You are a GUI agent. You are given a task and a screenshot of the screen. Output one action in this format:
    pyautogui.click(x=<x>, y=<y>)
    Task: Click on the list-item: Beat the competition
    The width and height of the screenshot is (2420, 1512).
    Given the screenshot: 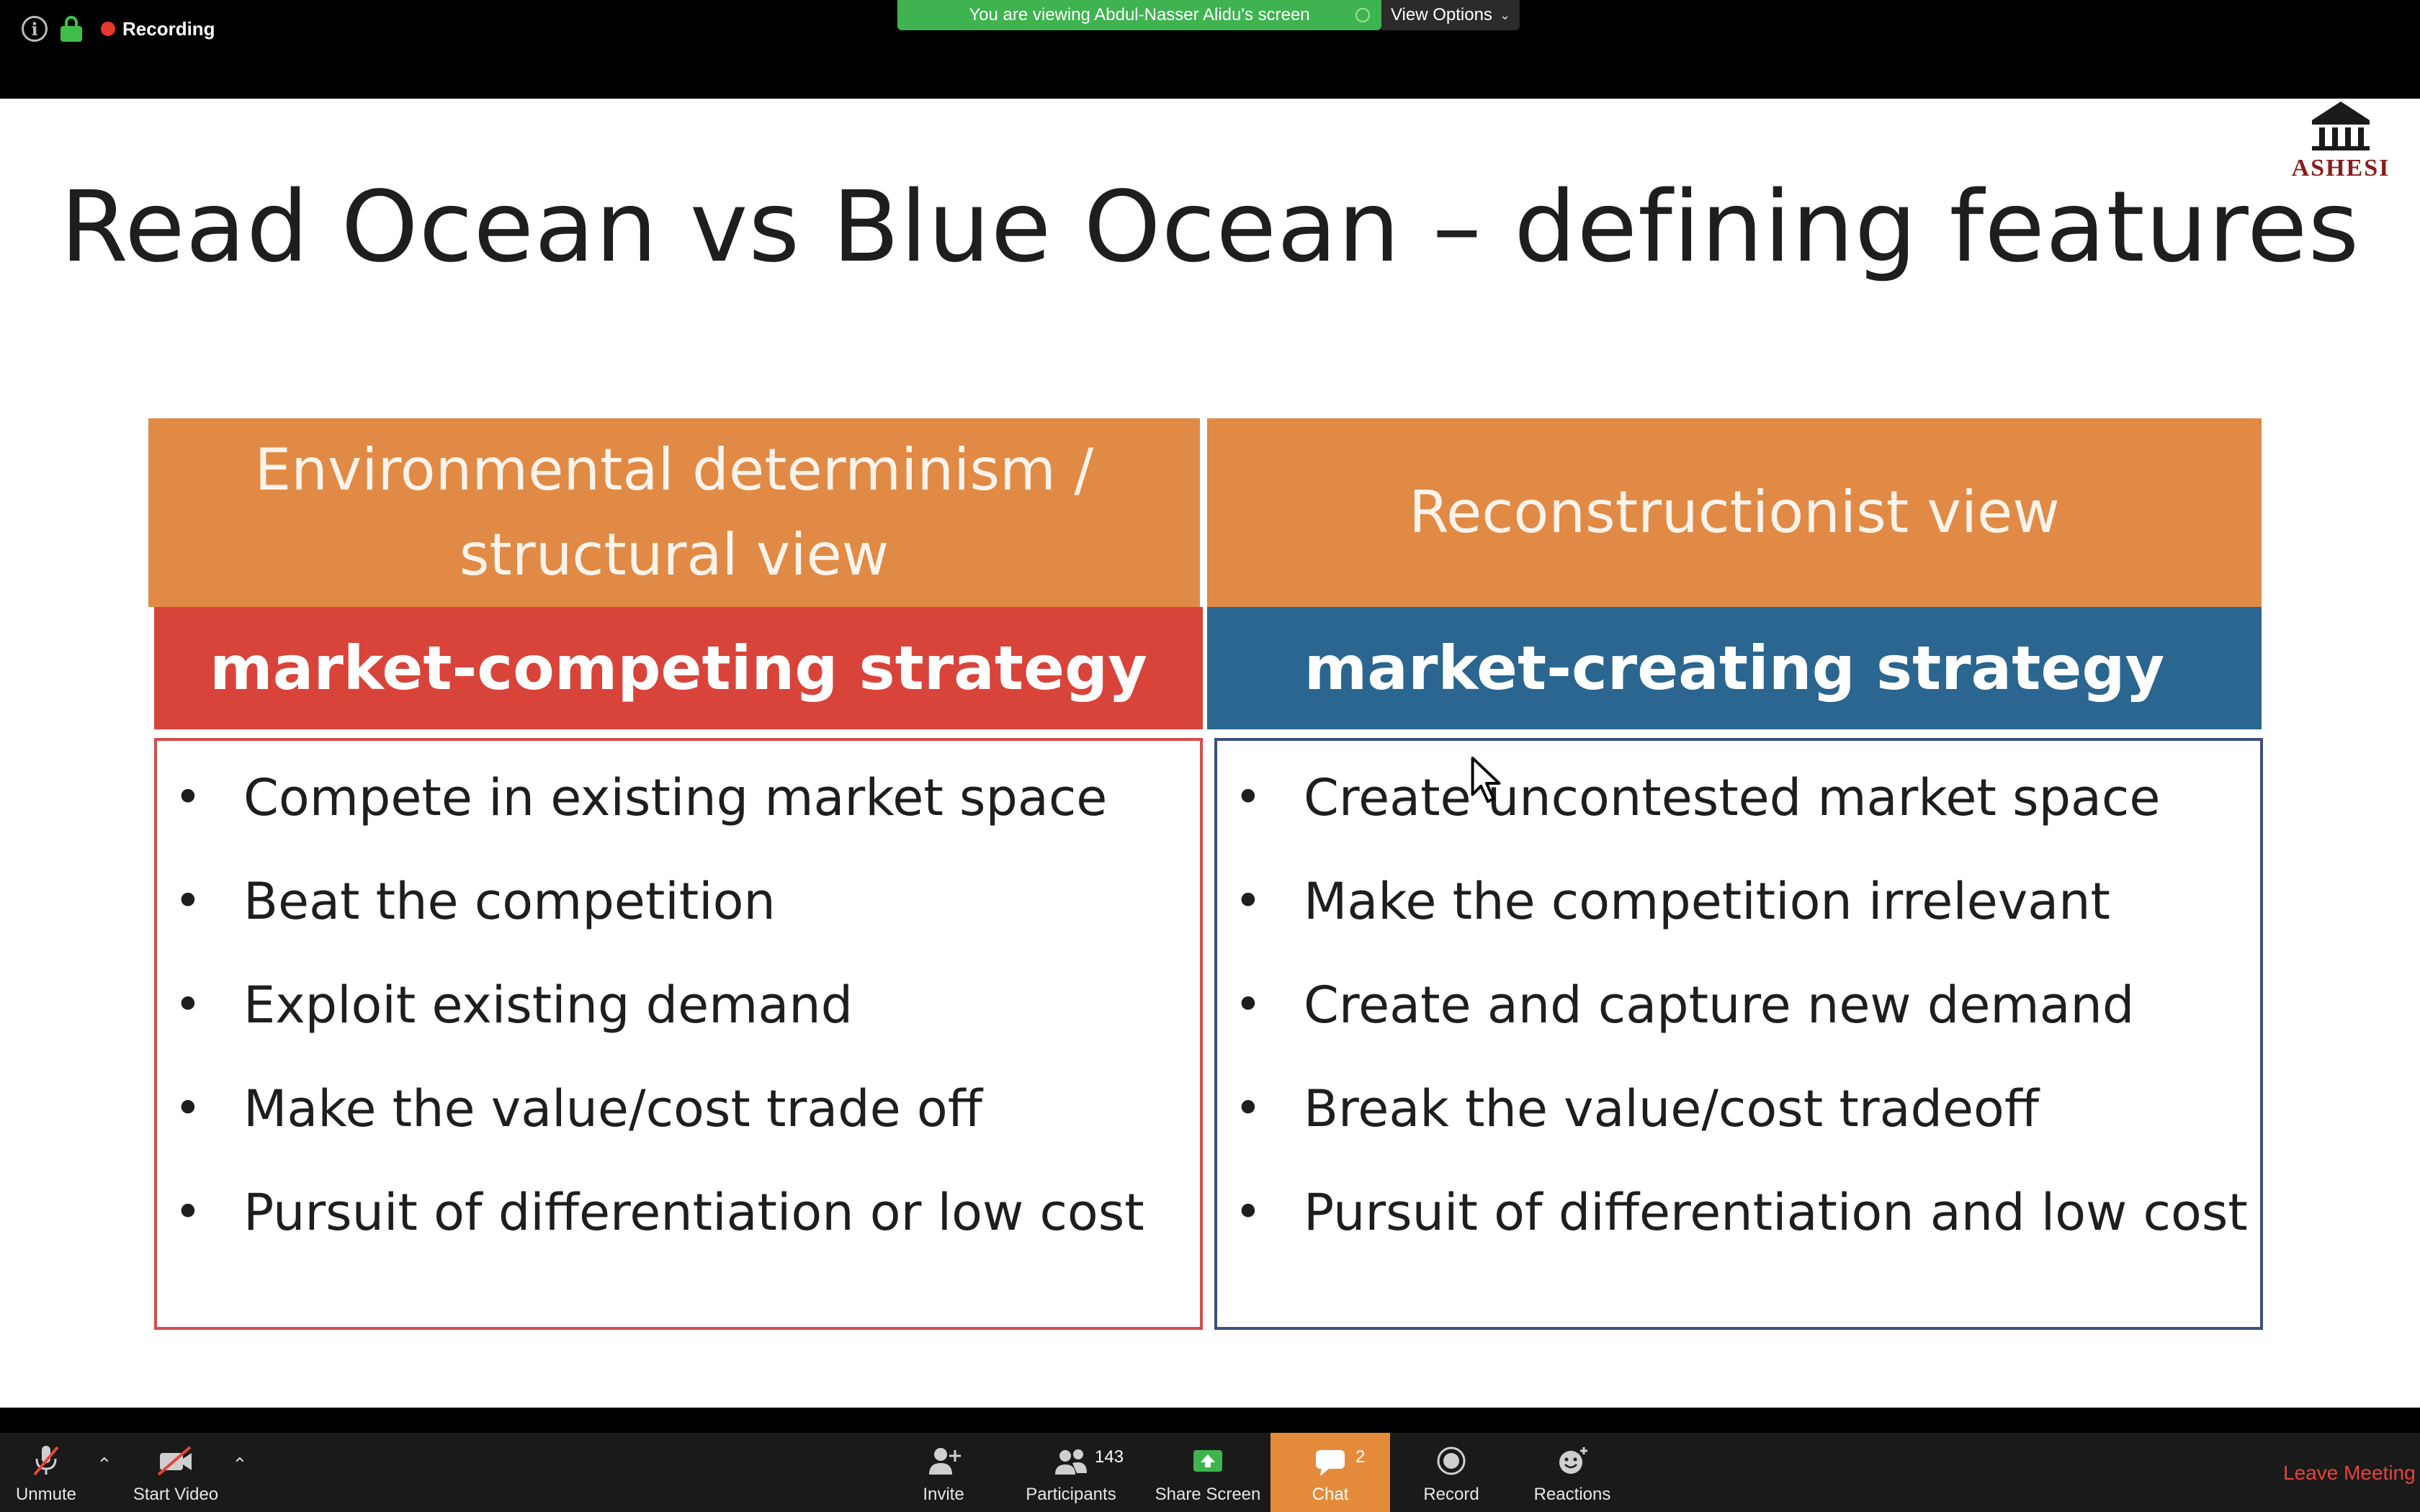 What is the action you would take?
    pyautogui.click(x=678, y=911)
    